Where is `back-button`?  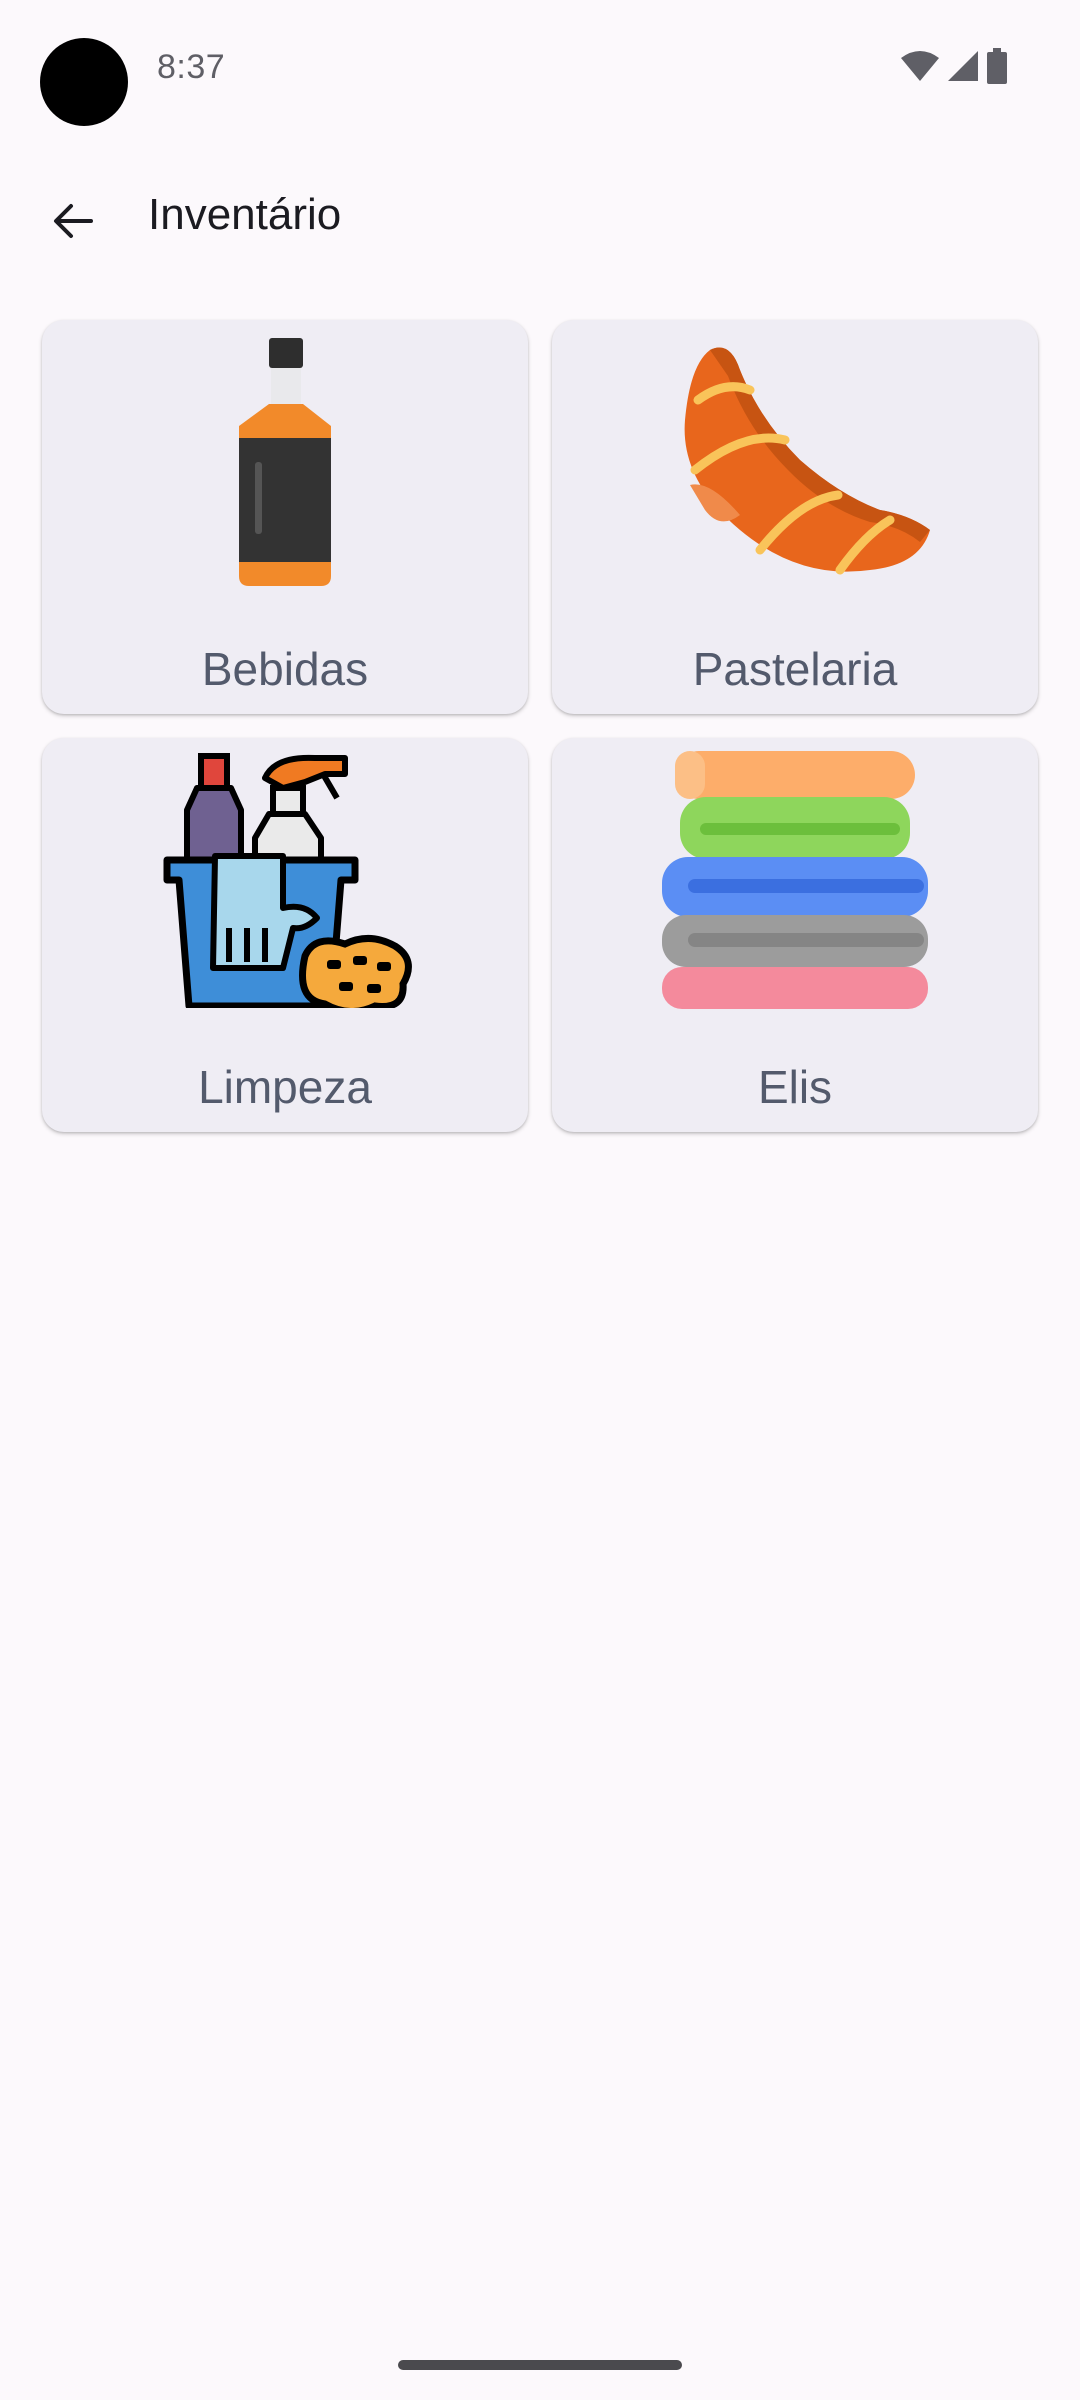
back-button is located at coordinates (73, 221).